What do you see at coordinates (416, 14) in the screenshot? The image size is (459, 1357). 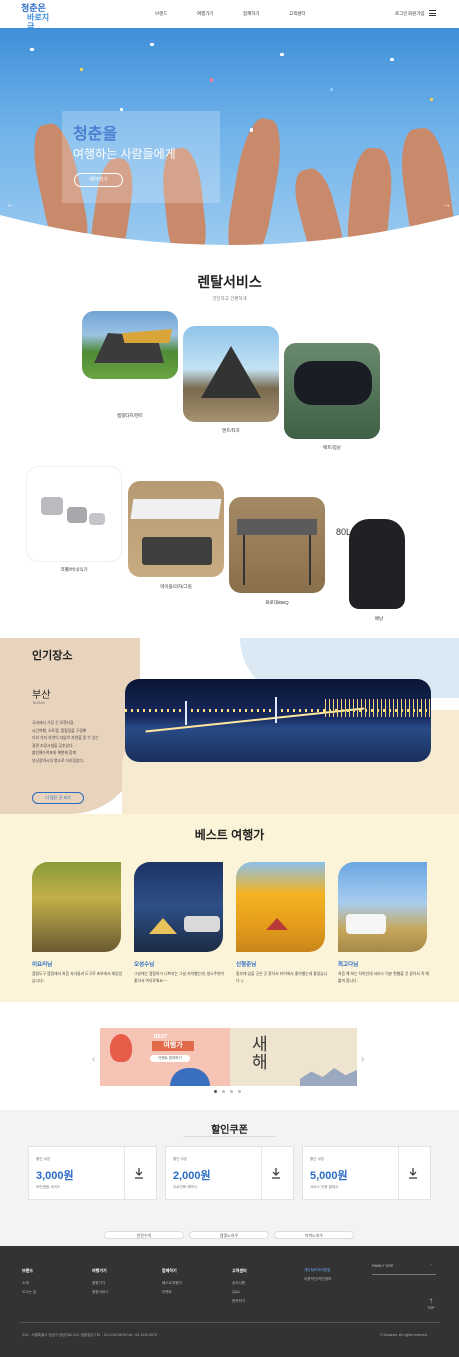 I see `signup-link: 회원가입` at bounding box center [416, 14].